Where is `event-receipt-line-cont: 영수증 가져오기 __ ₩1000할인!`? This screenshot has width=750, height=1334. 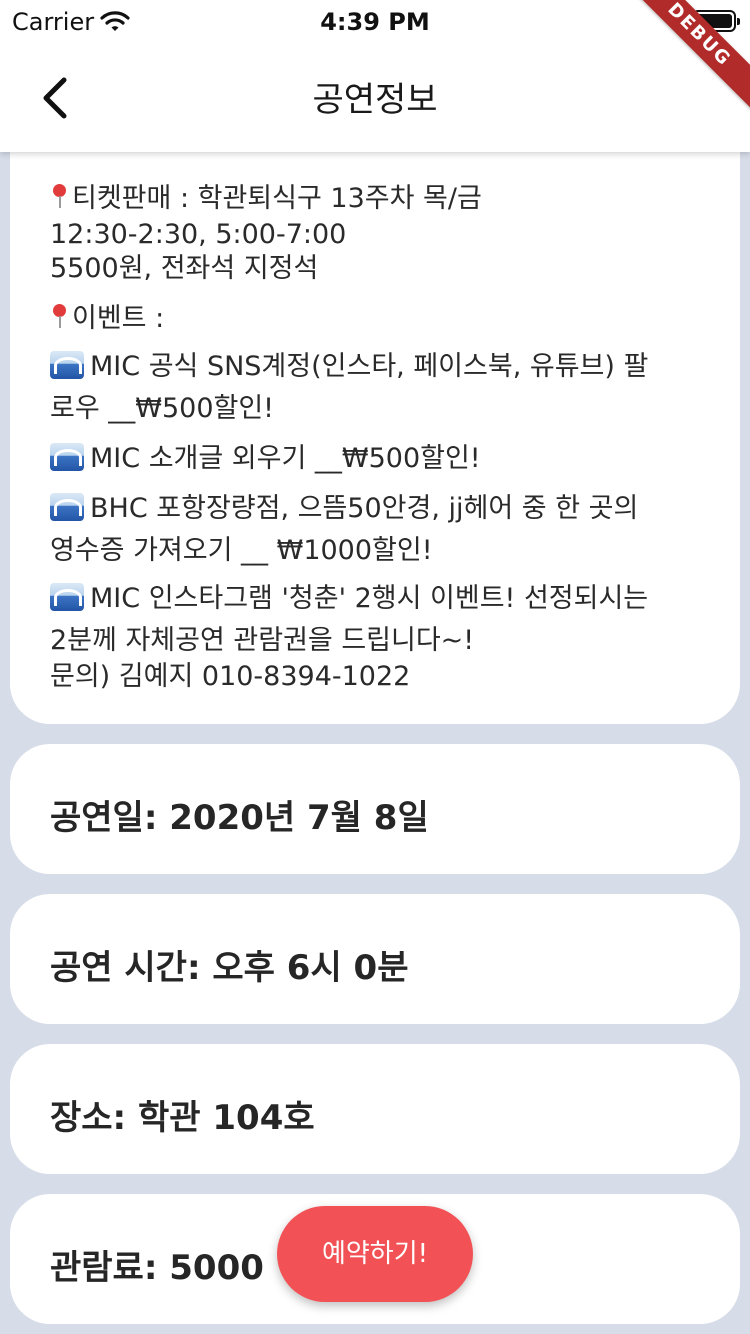
event-receipt-line-cont: 영수증 가져오기 __ ₩1000할인! is located at coordinates (241, 550).